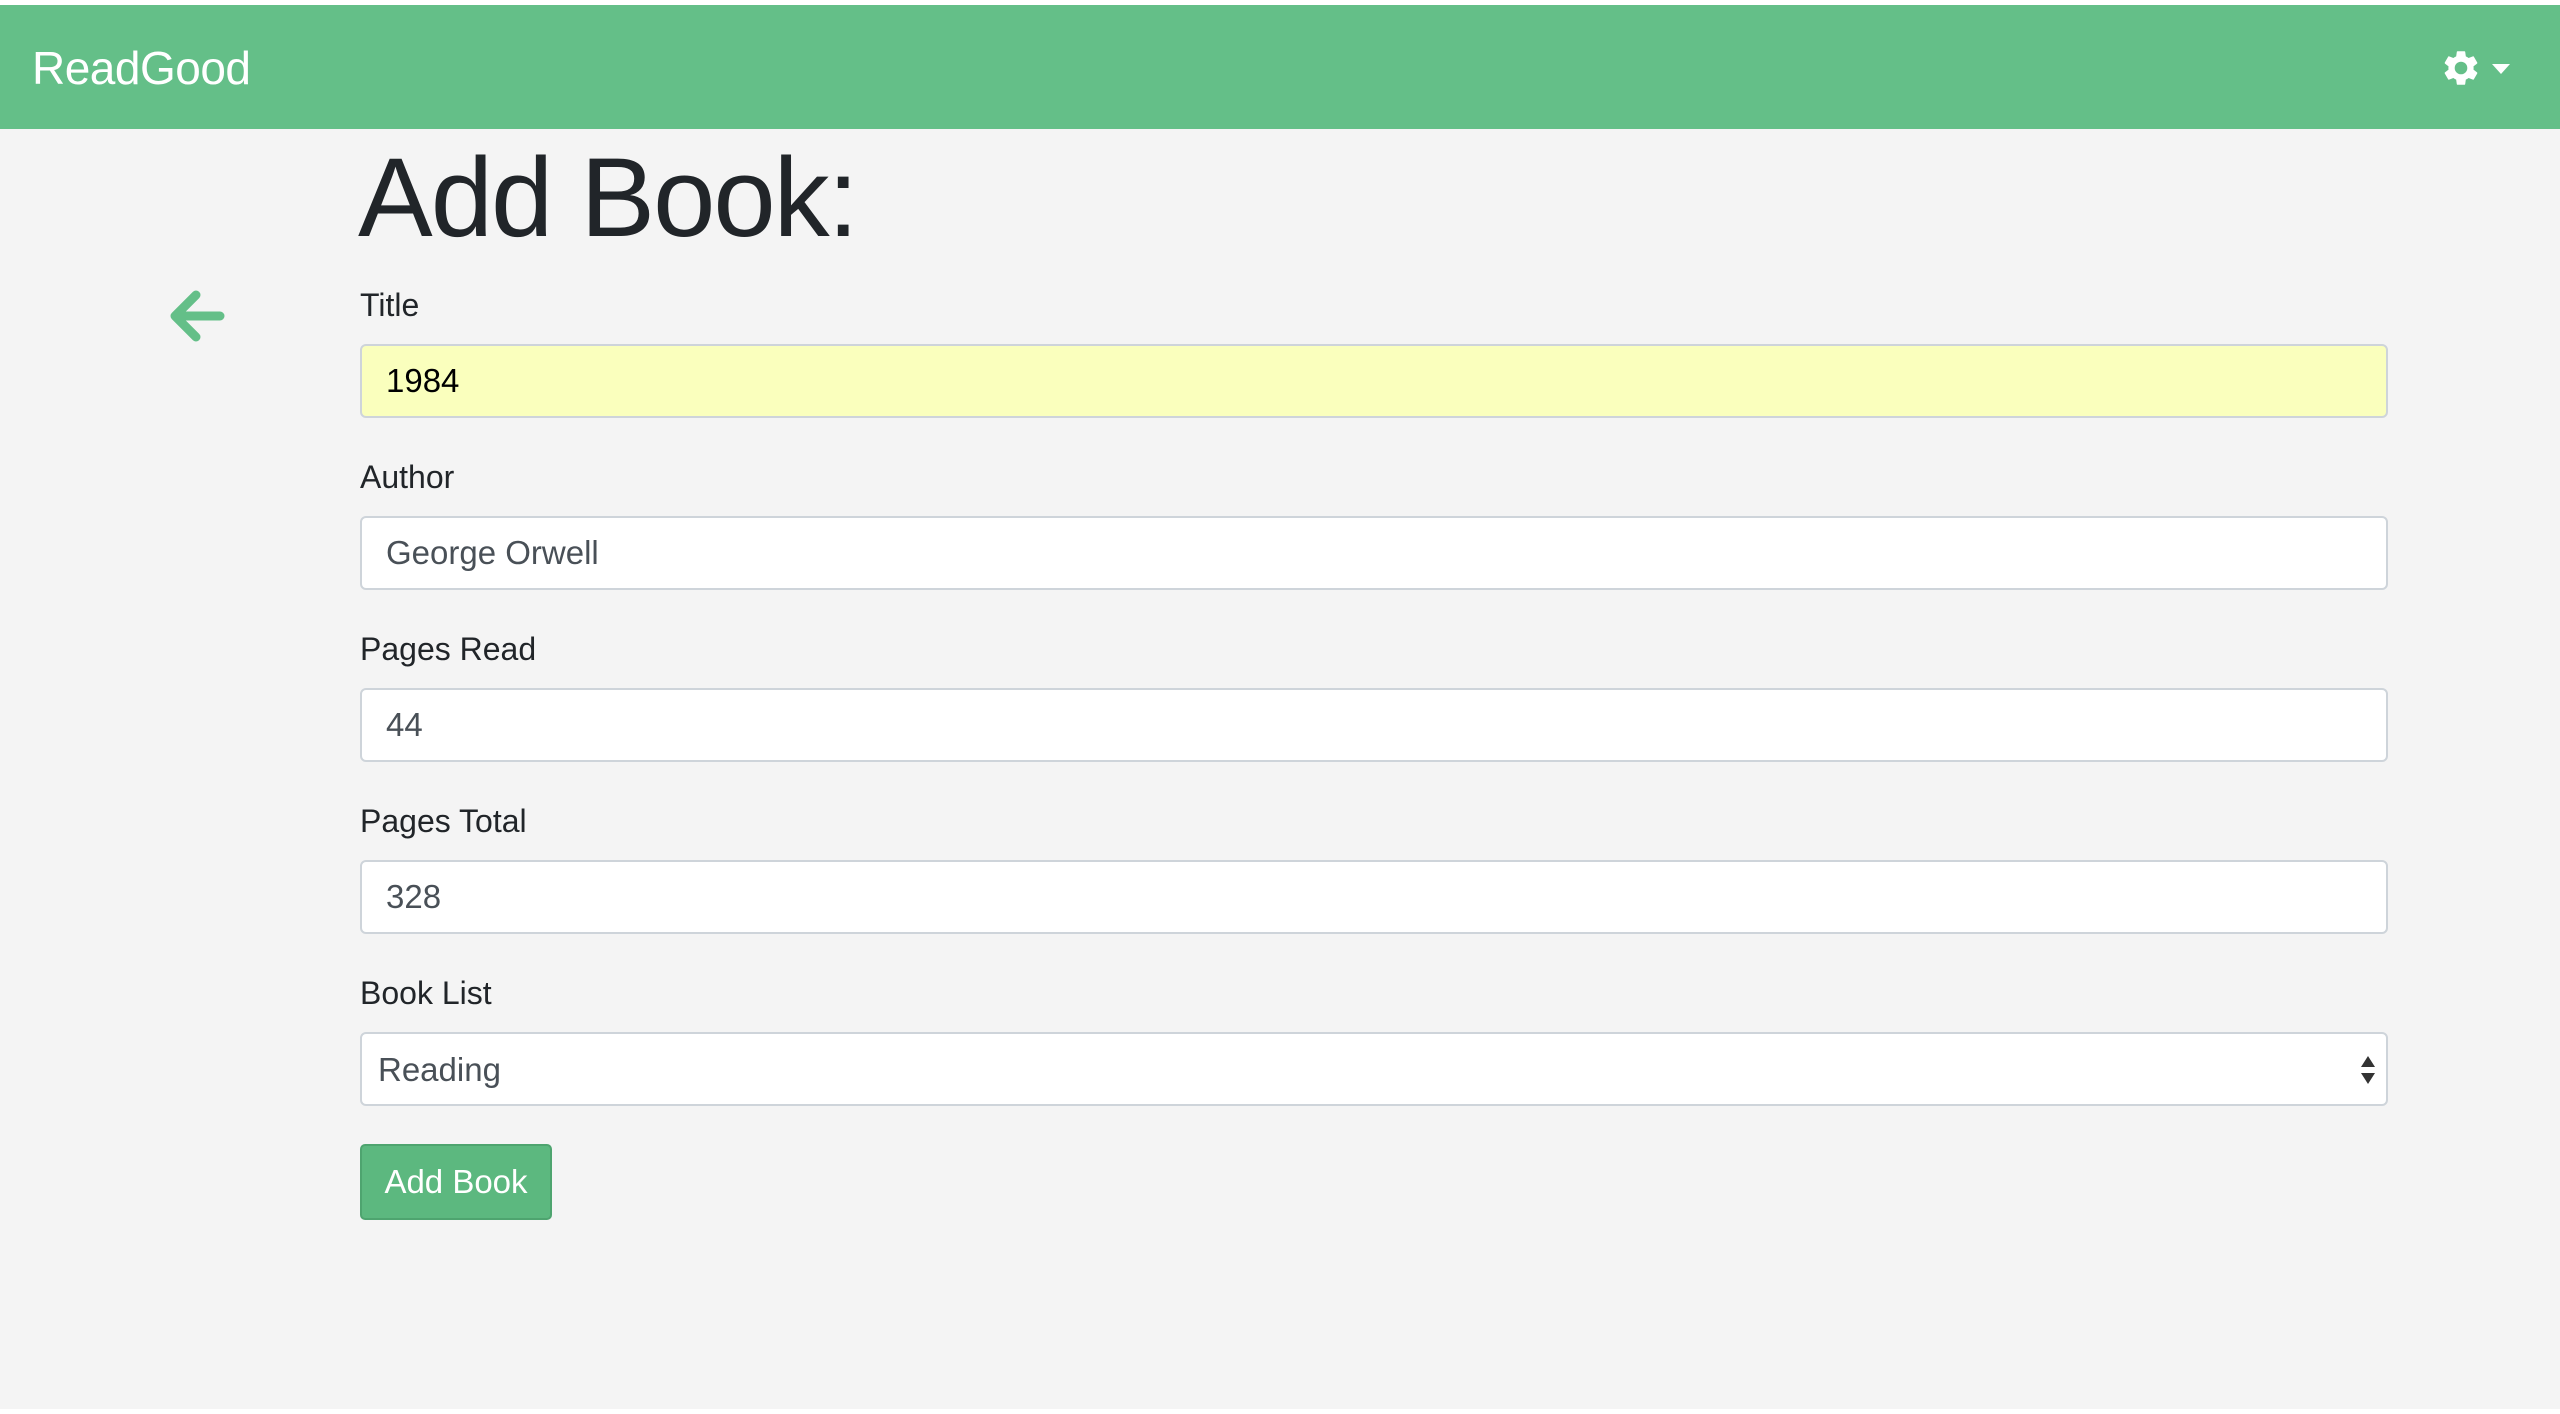 The image size is (2560, 1414). I want to click on author-input, so click(1374, 553).